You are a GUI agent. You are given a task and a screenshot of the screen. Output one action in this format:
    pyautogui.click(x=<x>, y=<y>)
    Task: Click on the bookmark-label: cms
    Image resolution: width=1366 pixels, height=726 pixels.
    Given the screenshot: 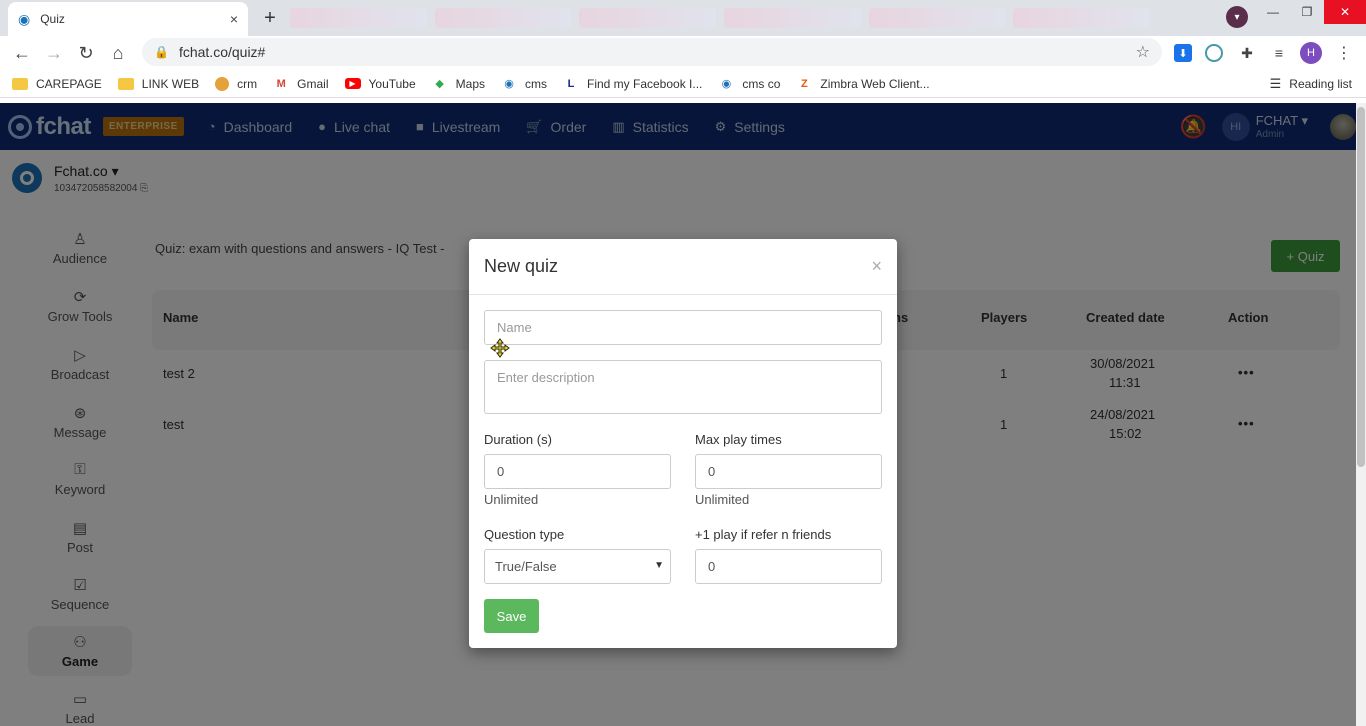 What is the action you would take?
    pyautogui.click(x=536, y=83)
    